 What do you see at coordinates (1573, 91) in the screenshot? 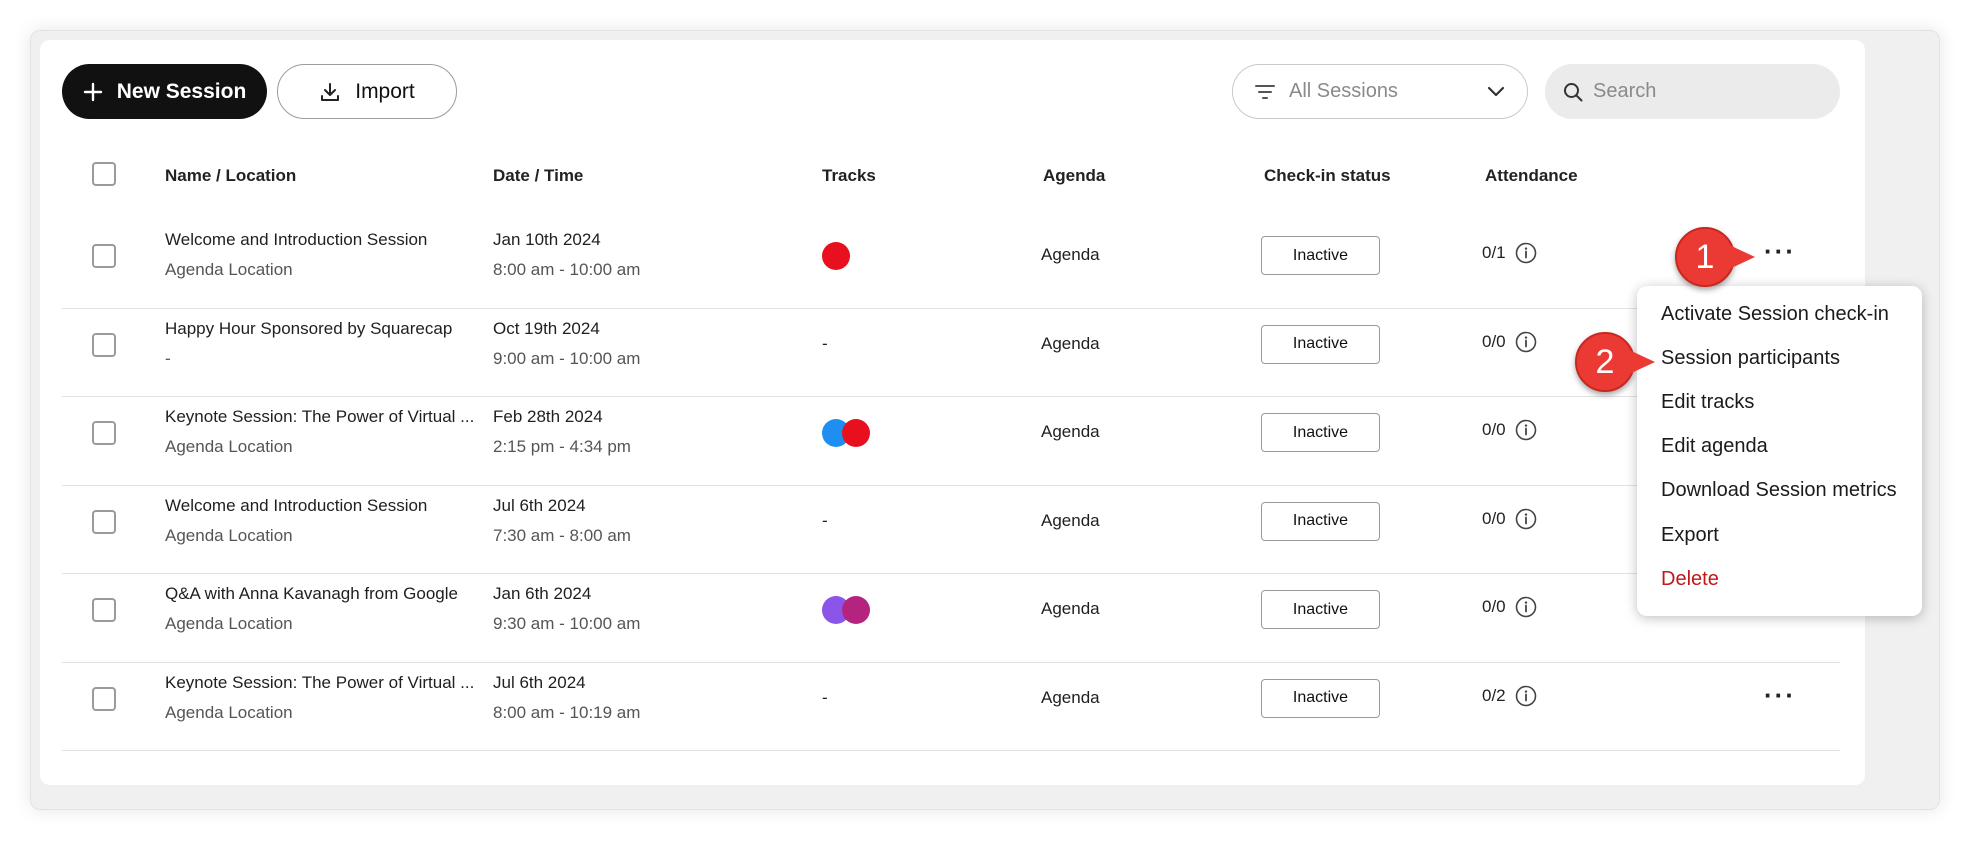
I see `search-icon` at bounding box center [1573, 91].